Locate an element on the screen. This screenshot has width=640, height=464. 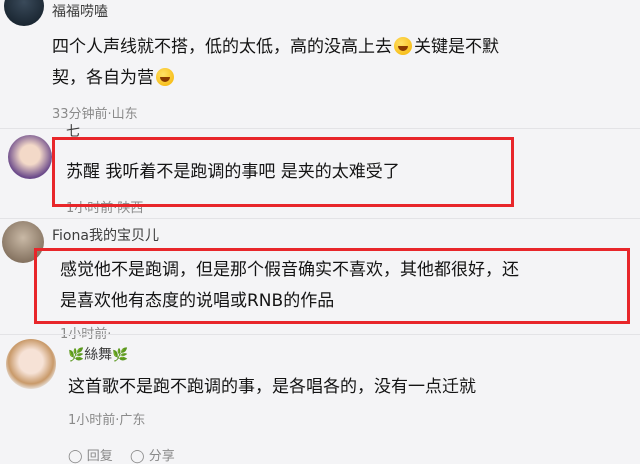
share-button: ◯ 分享 is located at coordinates (152, 454).